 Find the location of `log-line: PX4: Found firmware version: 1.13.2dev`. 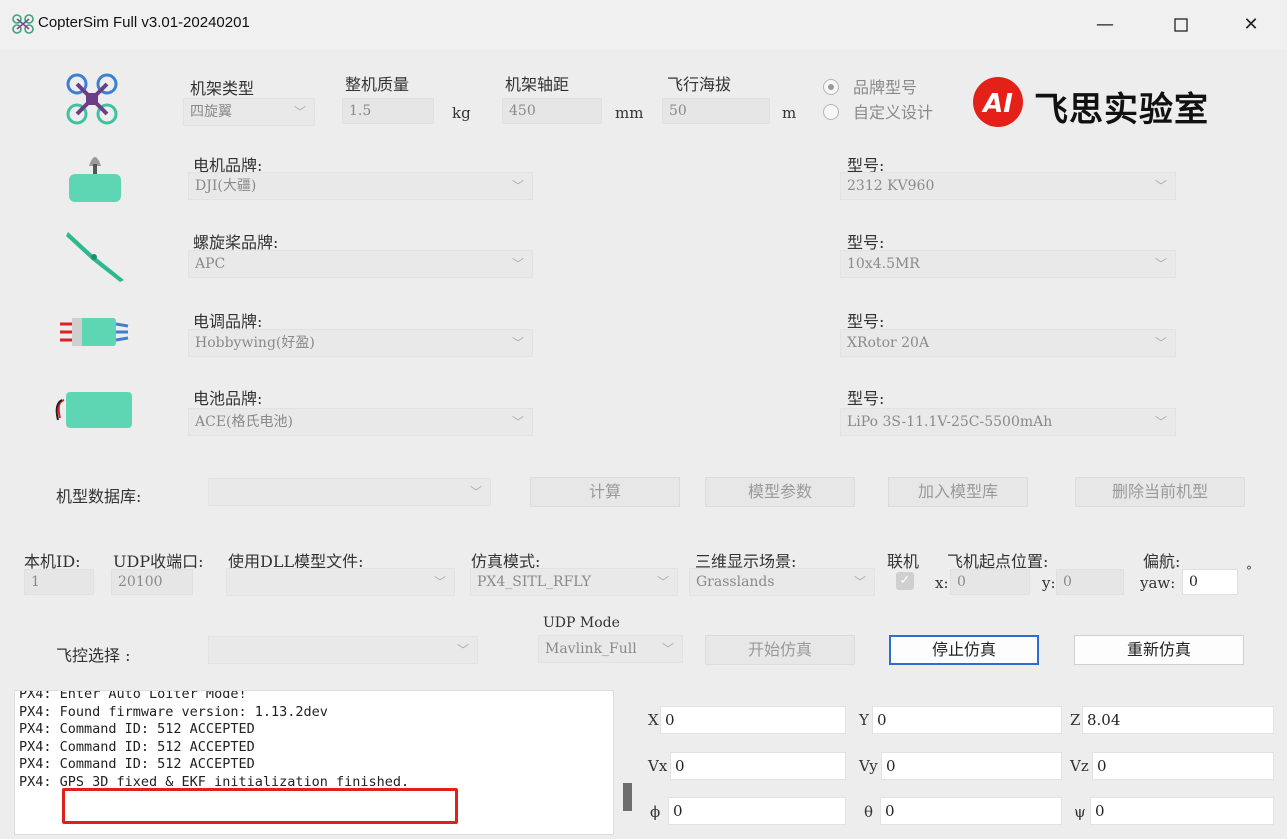

log-line: PX4: Found firmware version: 1.13.2dev is located at coordinates (173, 711).